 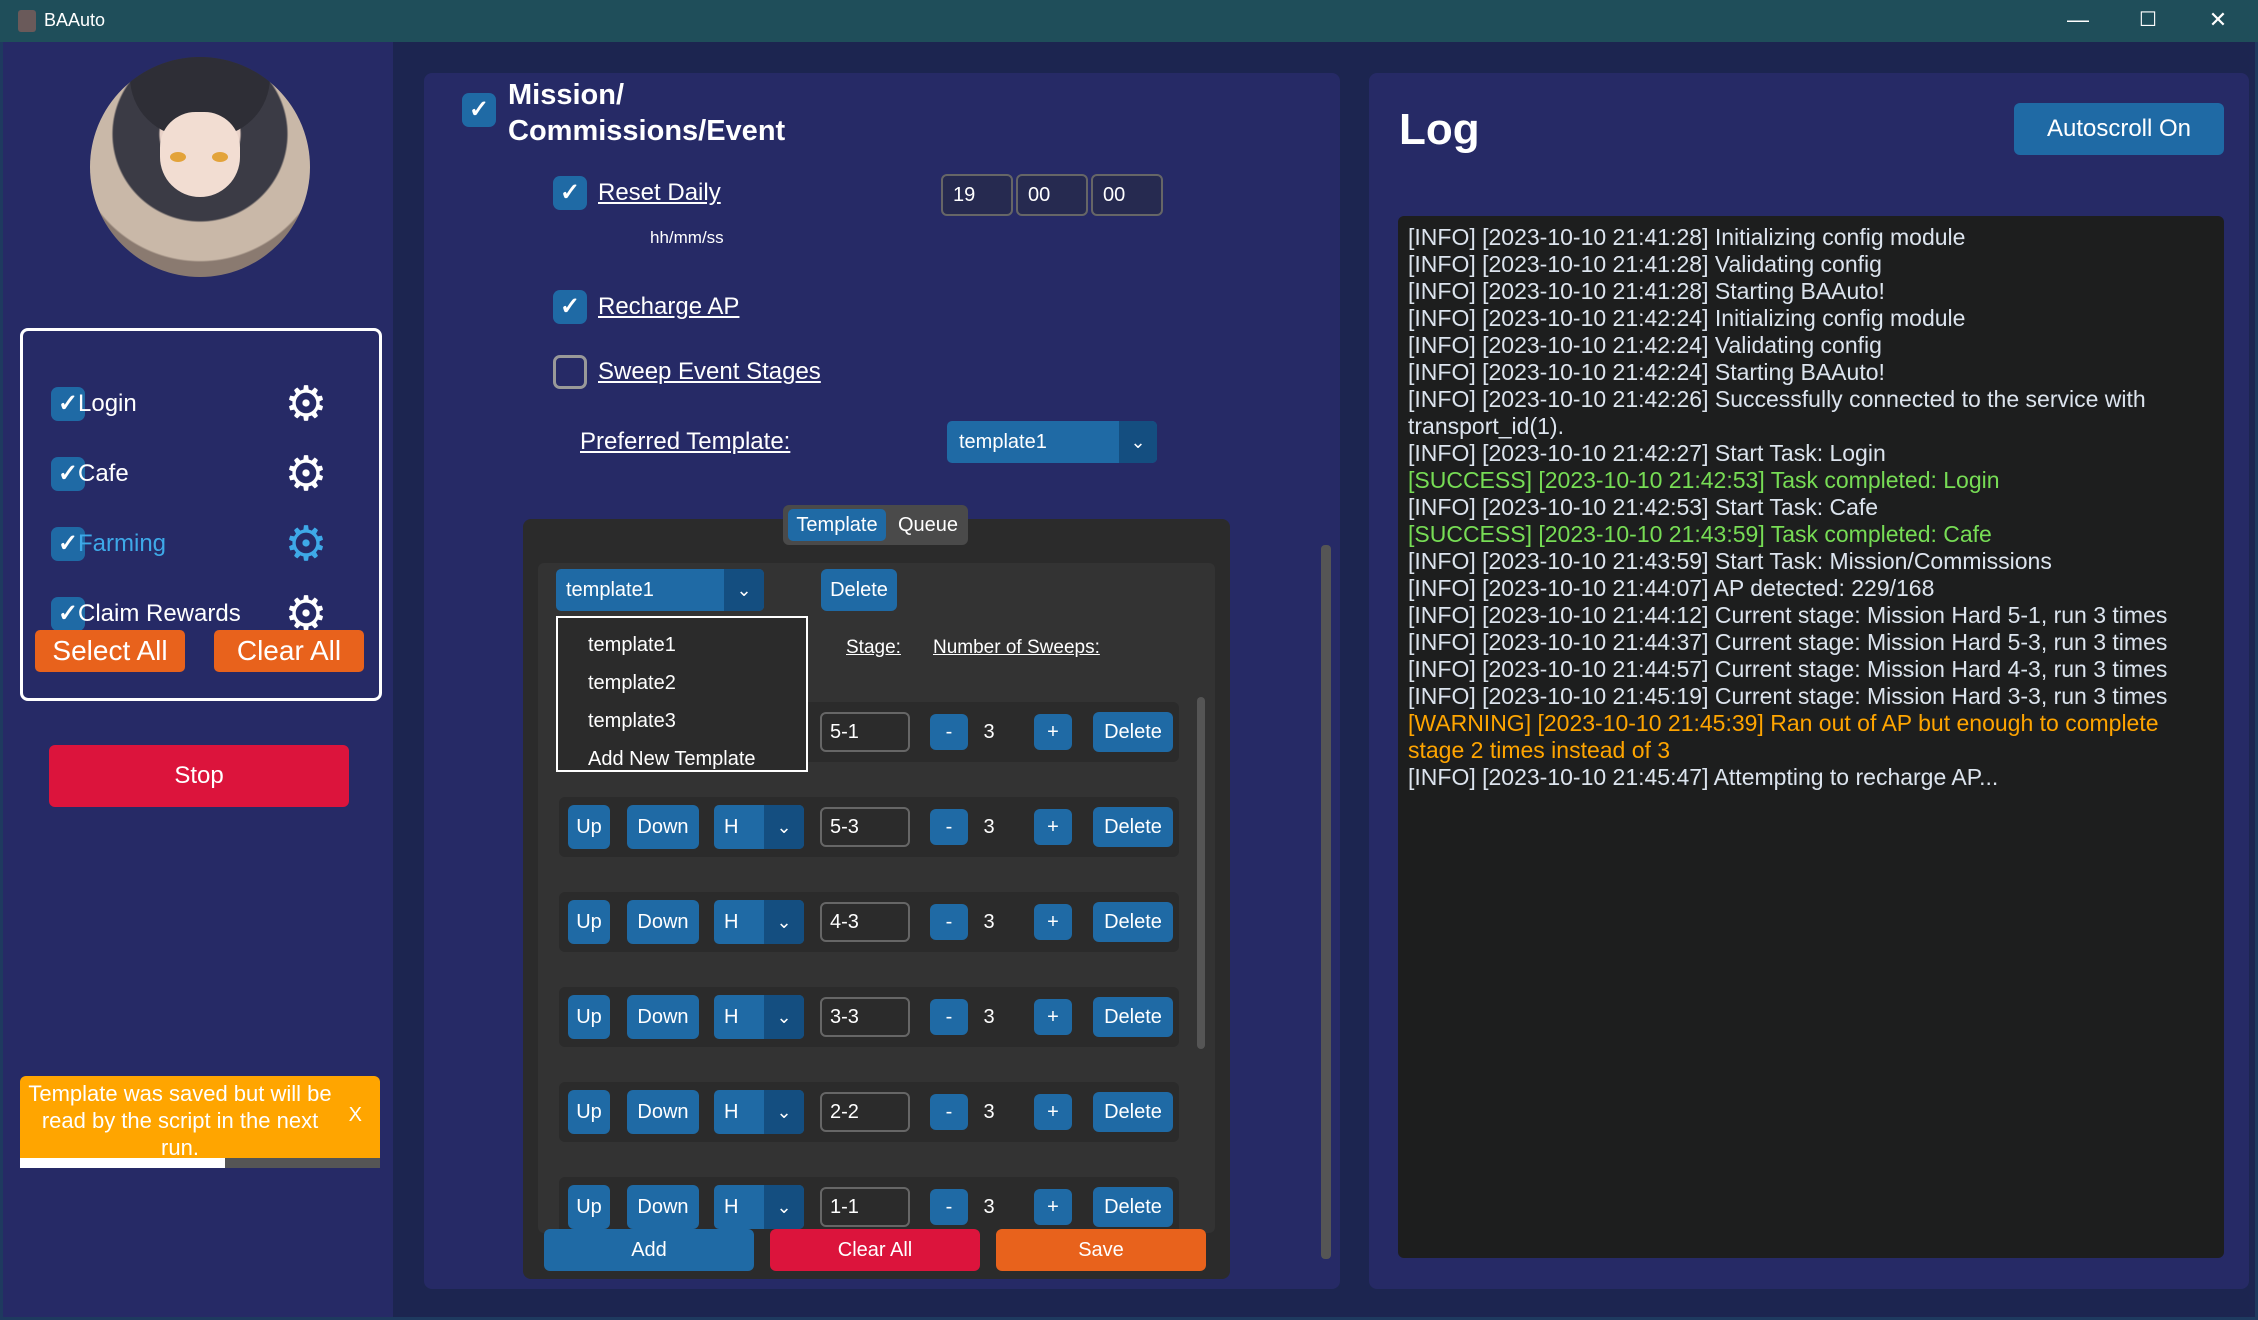 I want to click on mission-checkbox: ✓, so click(x=479, y=110).